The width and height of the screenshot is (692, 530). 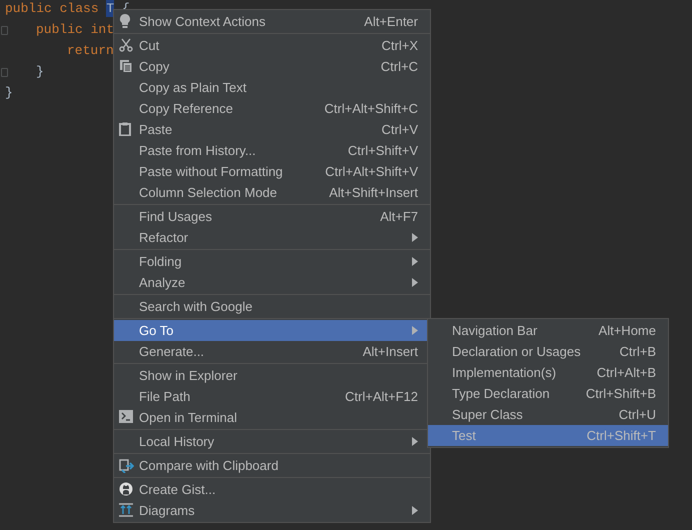 What do you see at coordinates (110, 8) in the screenshot?
I see `selected-code: T` at bounding box center [110, 8].